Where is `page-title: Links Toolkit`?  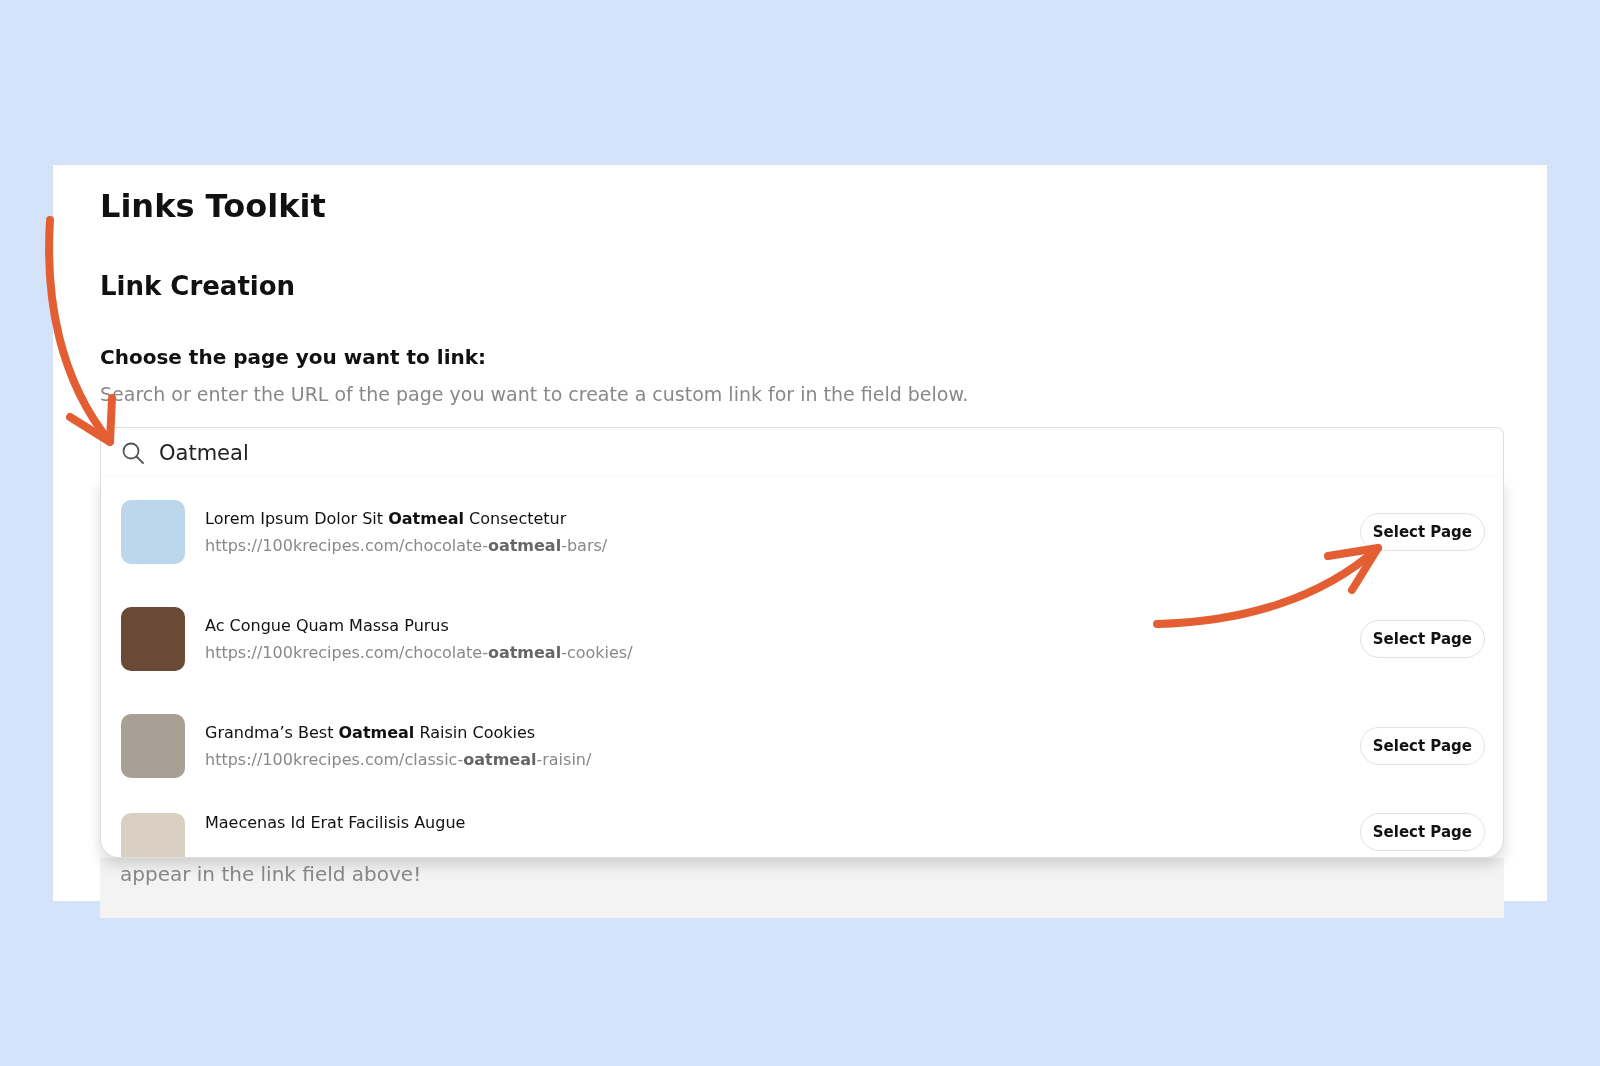
page-title: Links Toolkit is located at coordinates (213, 206).